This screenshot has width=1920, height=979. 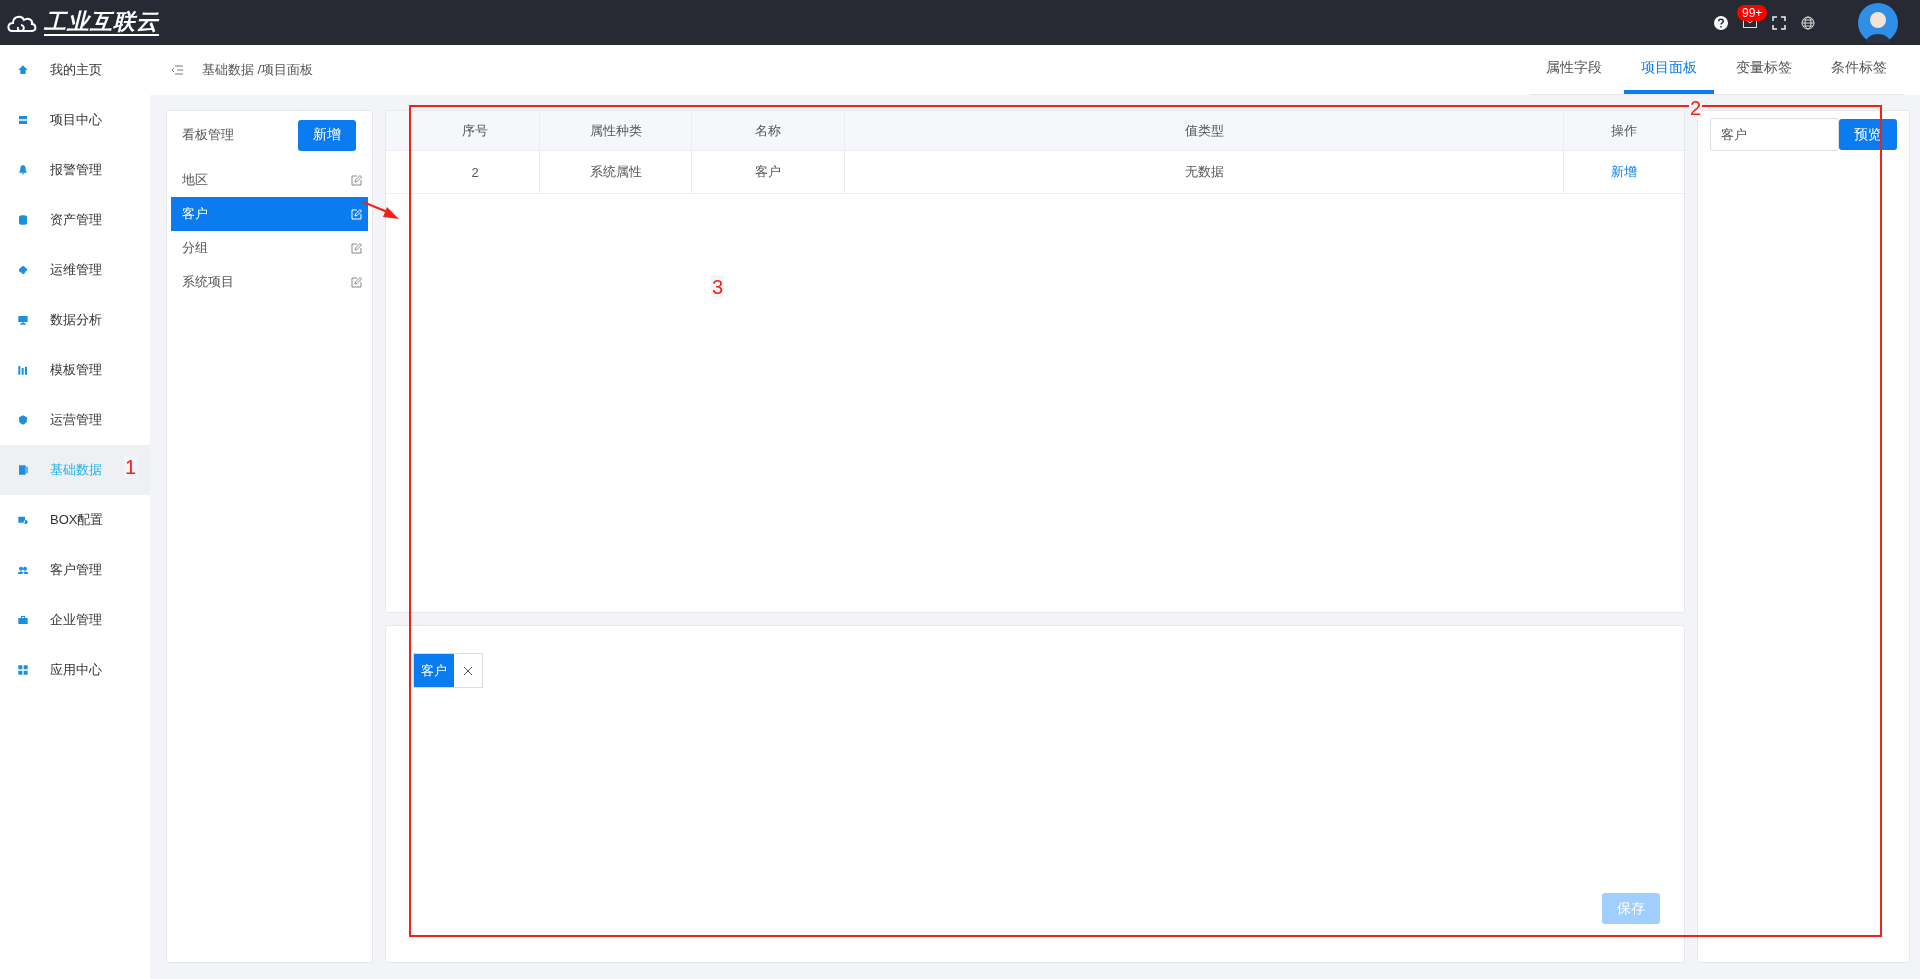 I want to click on tab: 条件标签, so click(x=1859, y=69).